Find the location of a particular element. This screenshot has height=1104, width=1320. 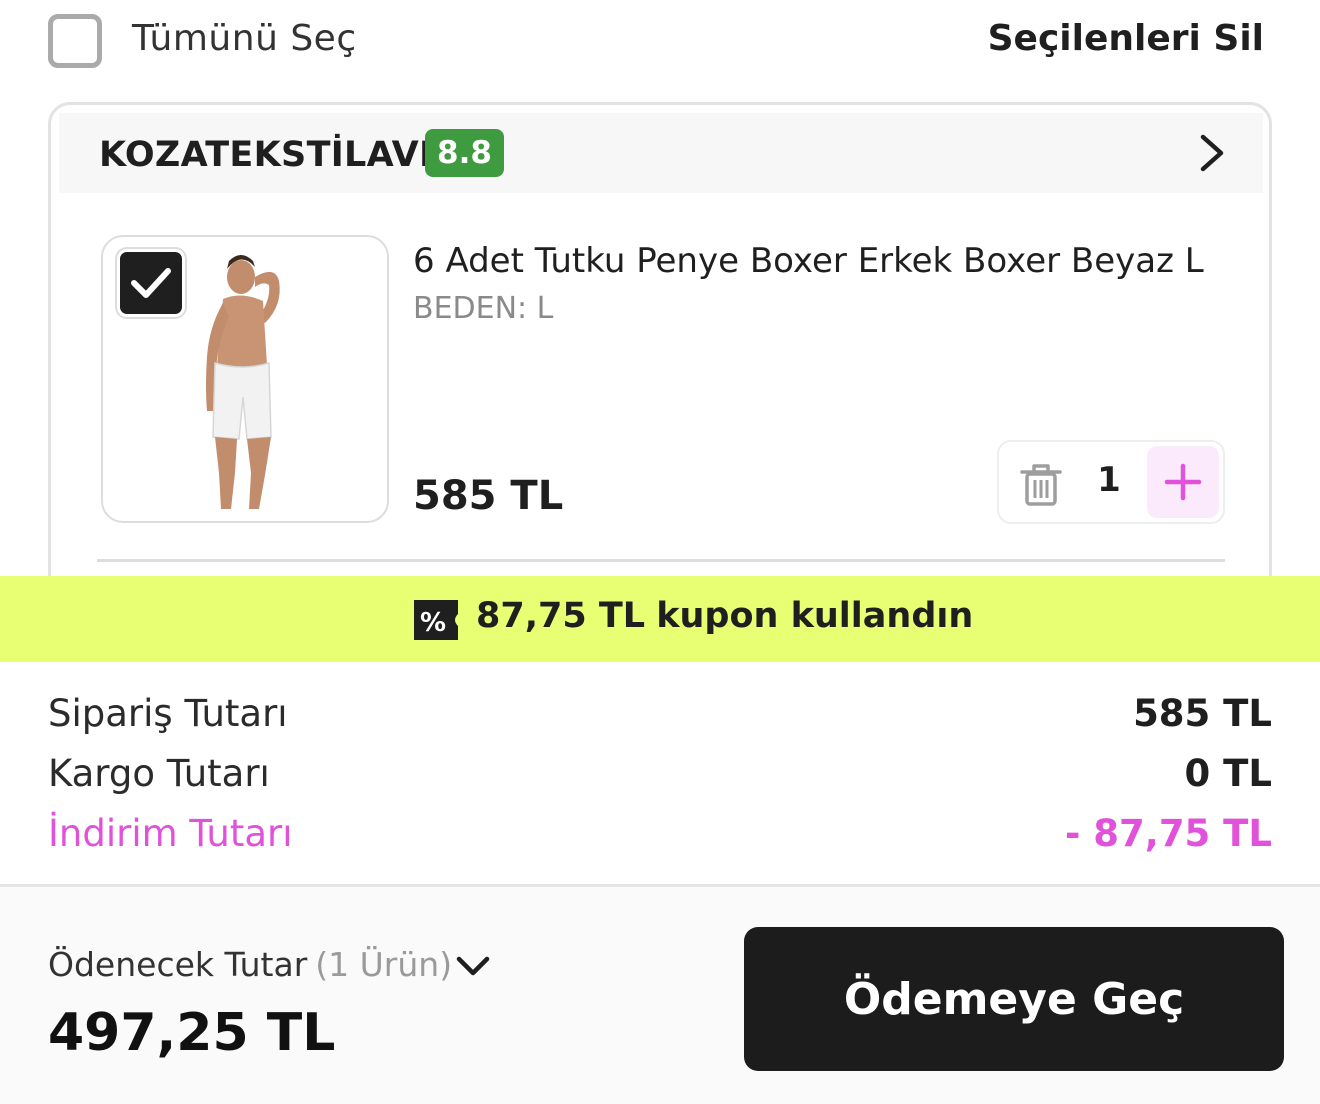

select-all-row: Tümünü Seç Seçilenleri Sil is located at coordinates (660, 45).